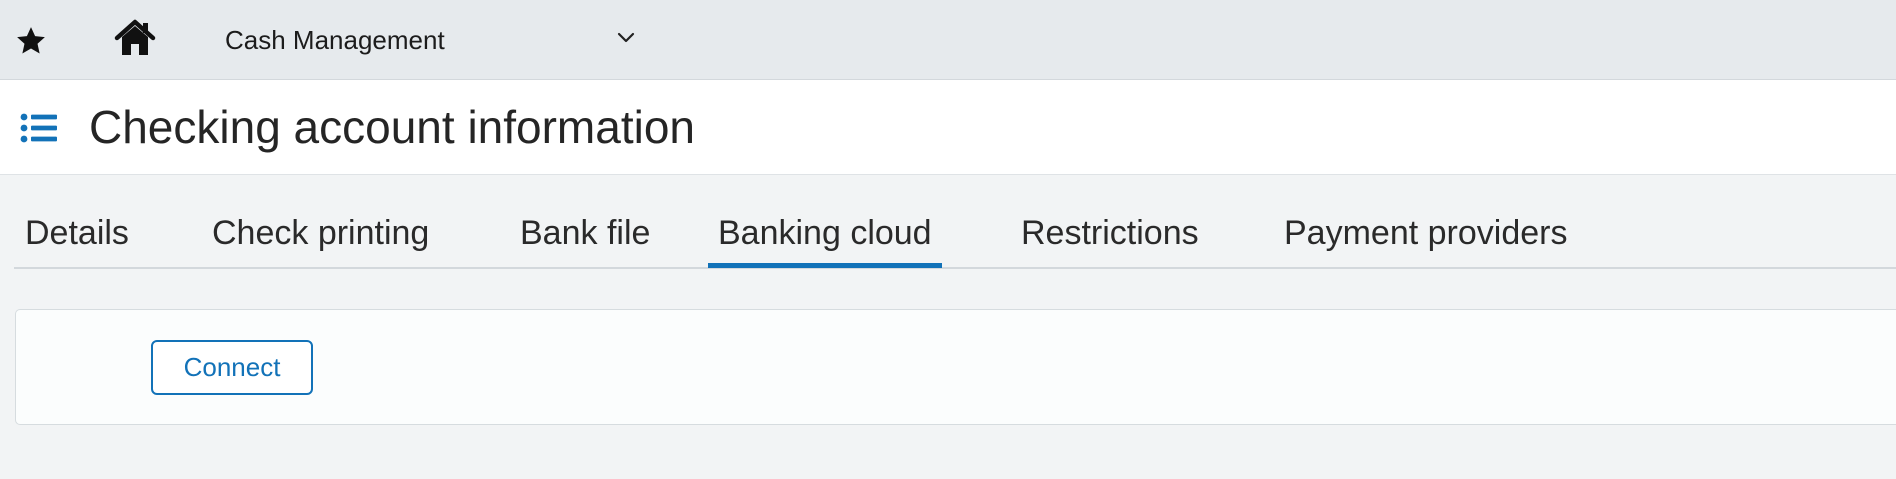 The image size is (1896, 479). What do you see at coordinates (135, 38) in the screenshot?
I see `home-icon` at bounding box center [135, 38].